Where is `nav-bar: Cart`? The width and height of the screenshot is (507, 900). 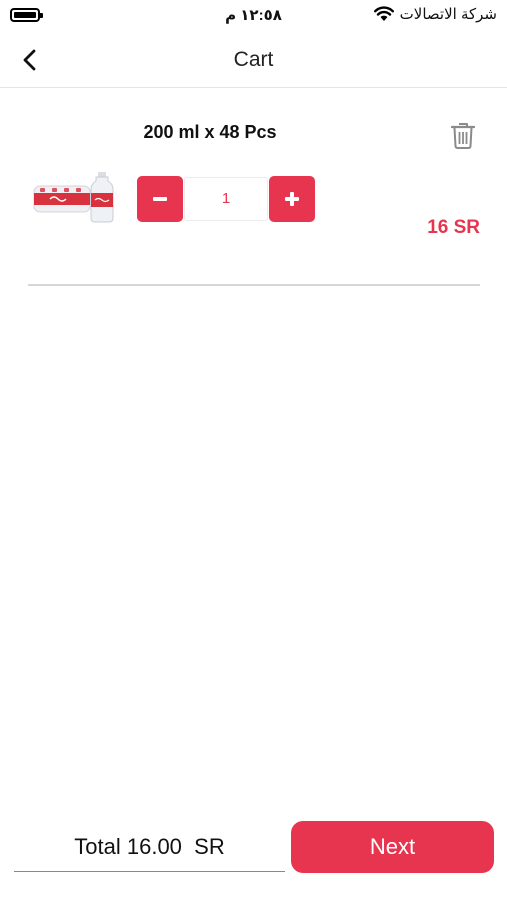 nav-bar: Cart is located at coordinates (253, 60).